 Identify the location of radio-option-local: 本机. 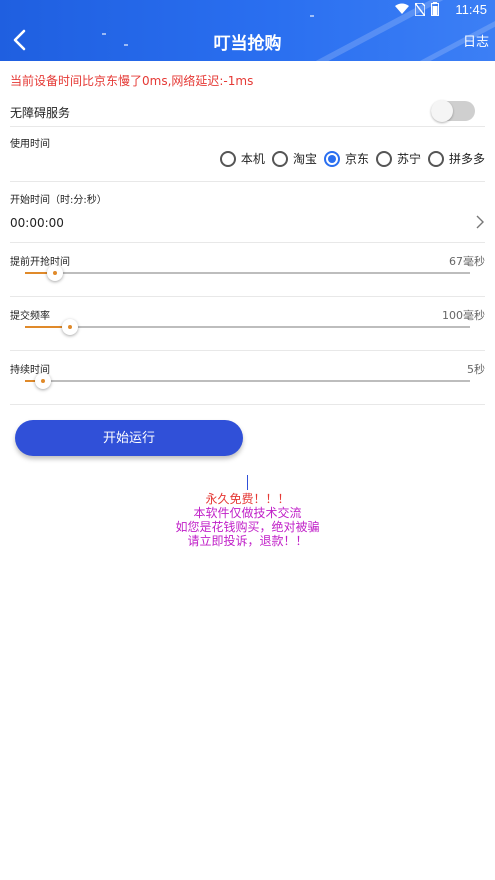
(242, 158).